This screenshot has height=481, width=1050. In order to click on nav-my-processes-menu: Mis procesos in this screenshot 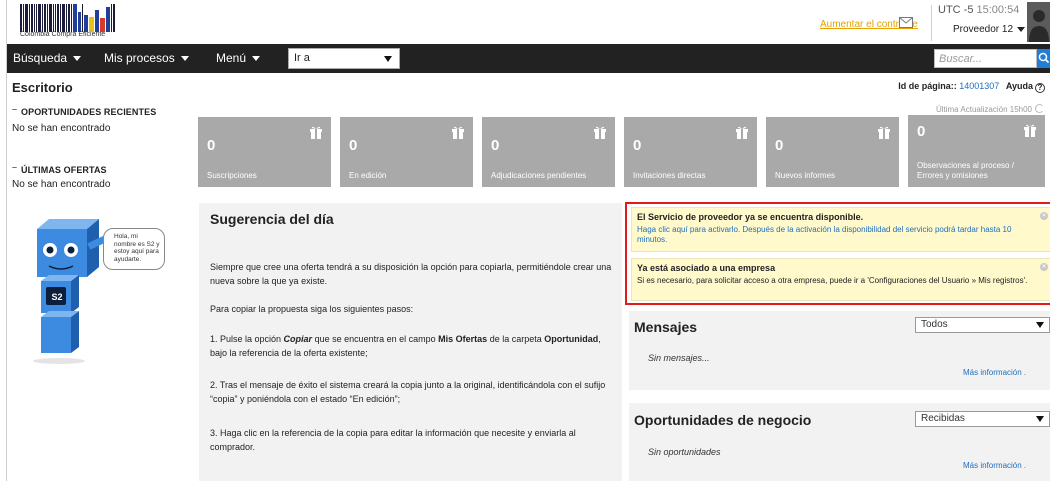, I will do `click(146, 58)`.